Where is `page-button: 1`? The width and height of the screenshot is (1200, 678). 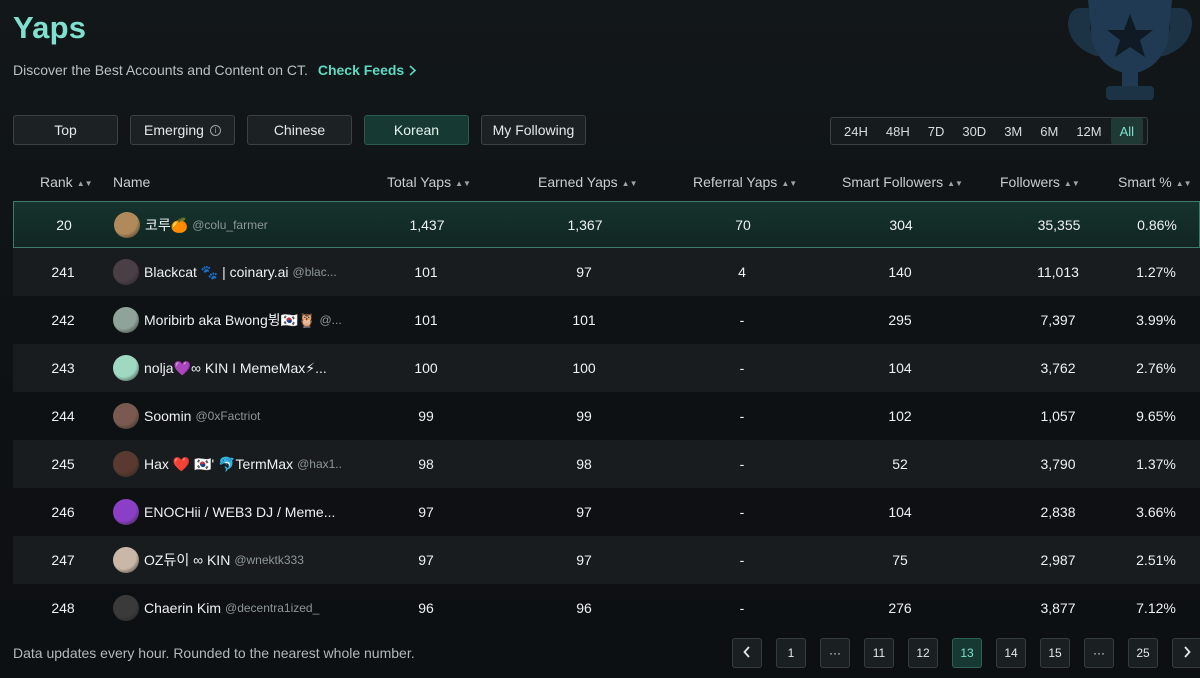
page-button: 1 is located at coordinates (791, 653).